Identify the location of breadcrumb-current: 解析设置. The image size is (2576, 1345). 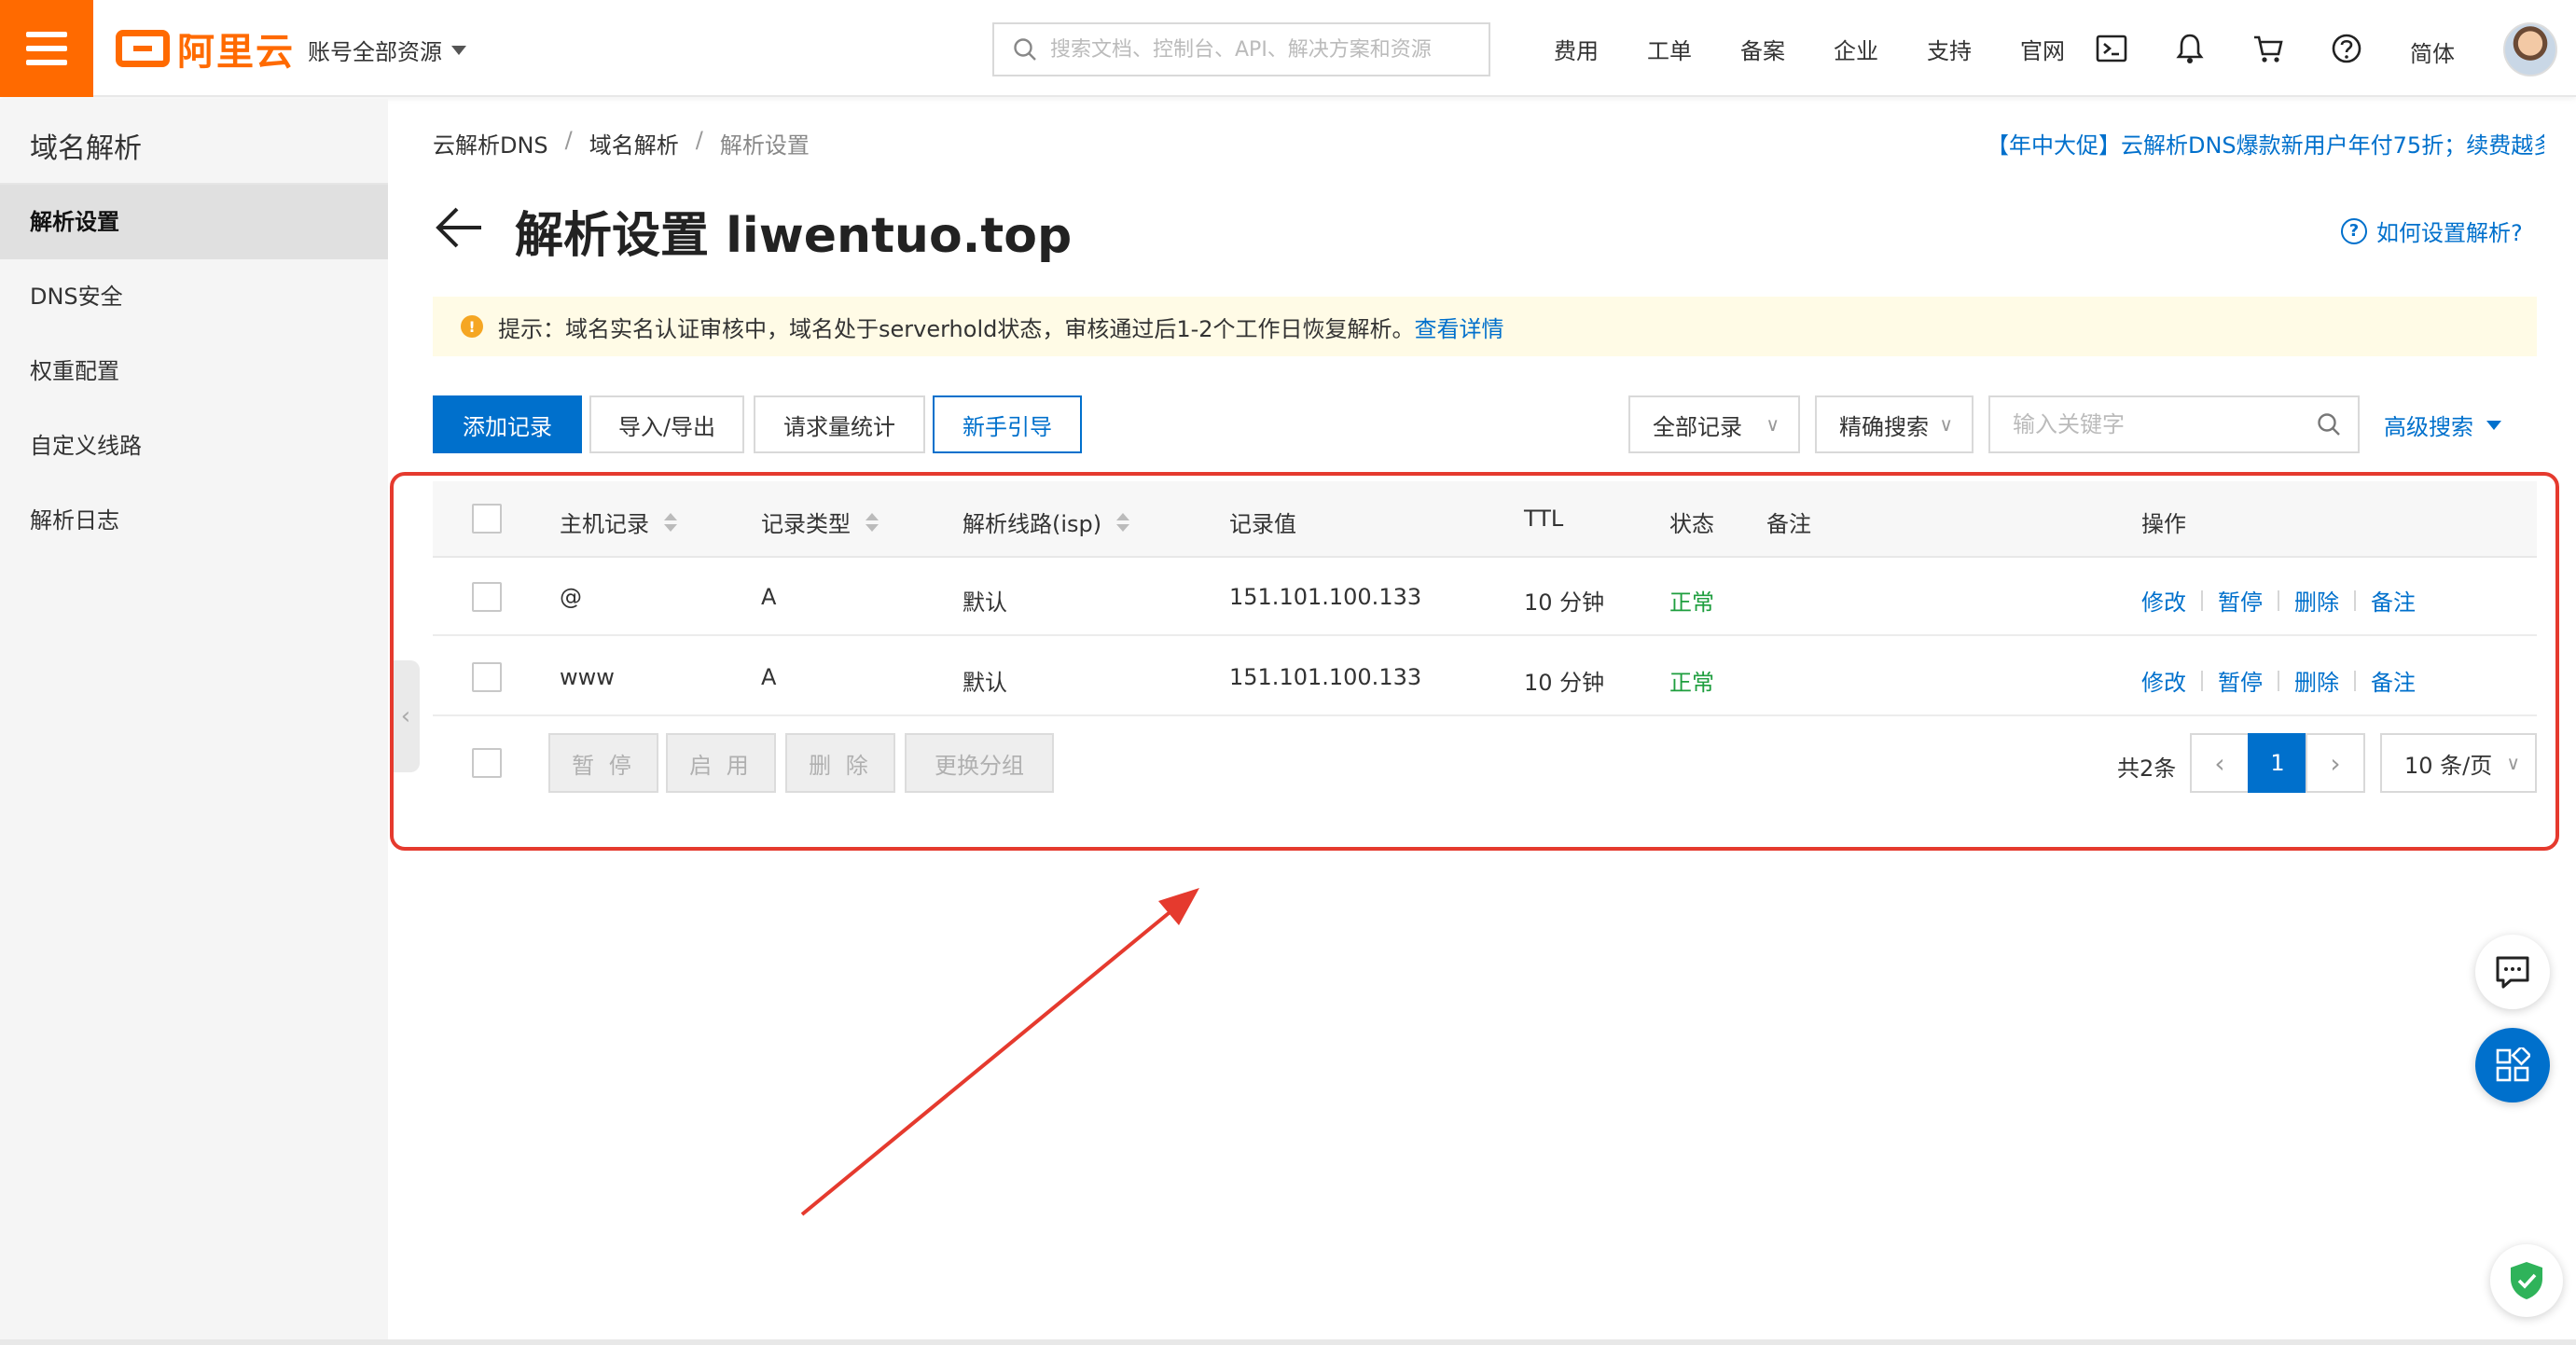
(764, 145).